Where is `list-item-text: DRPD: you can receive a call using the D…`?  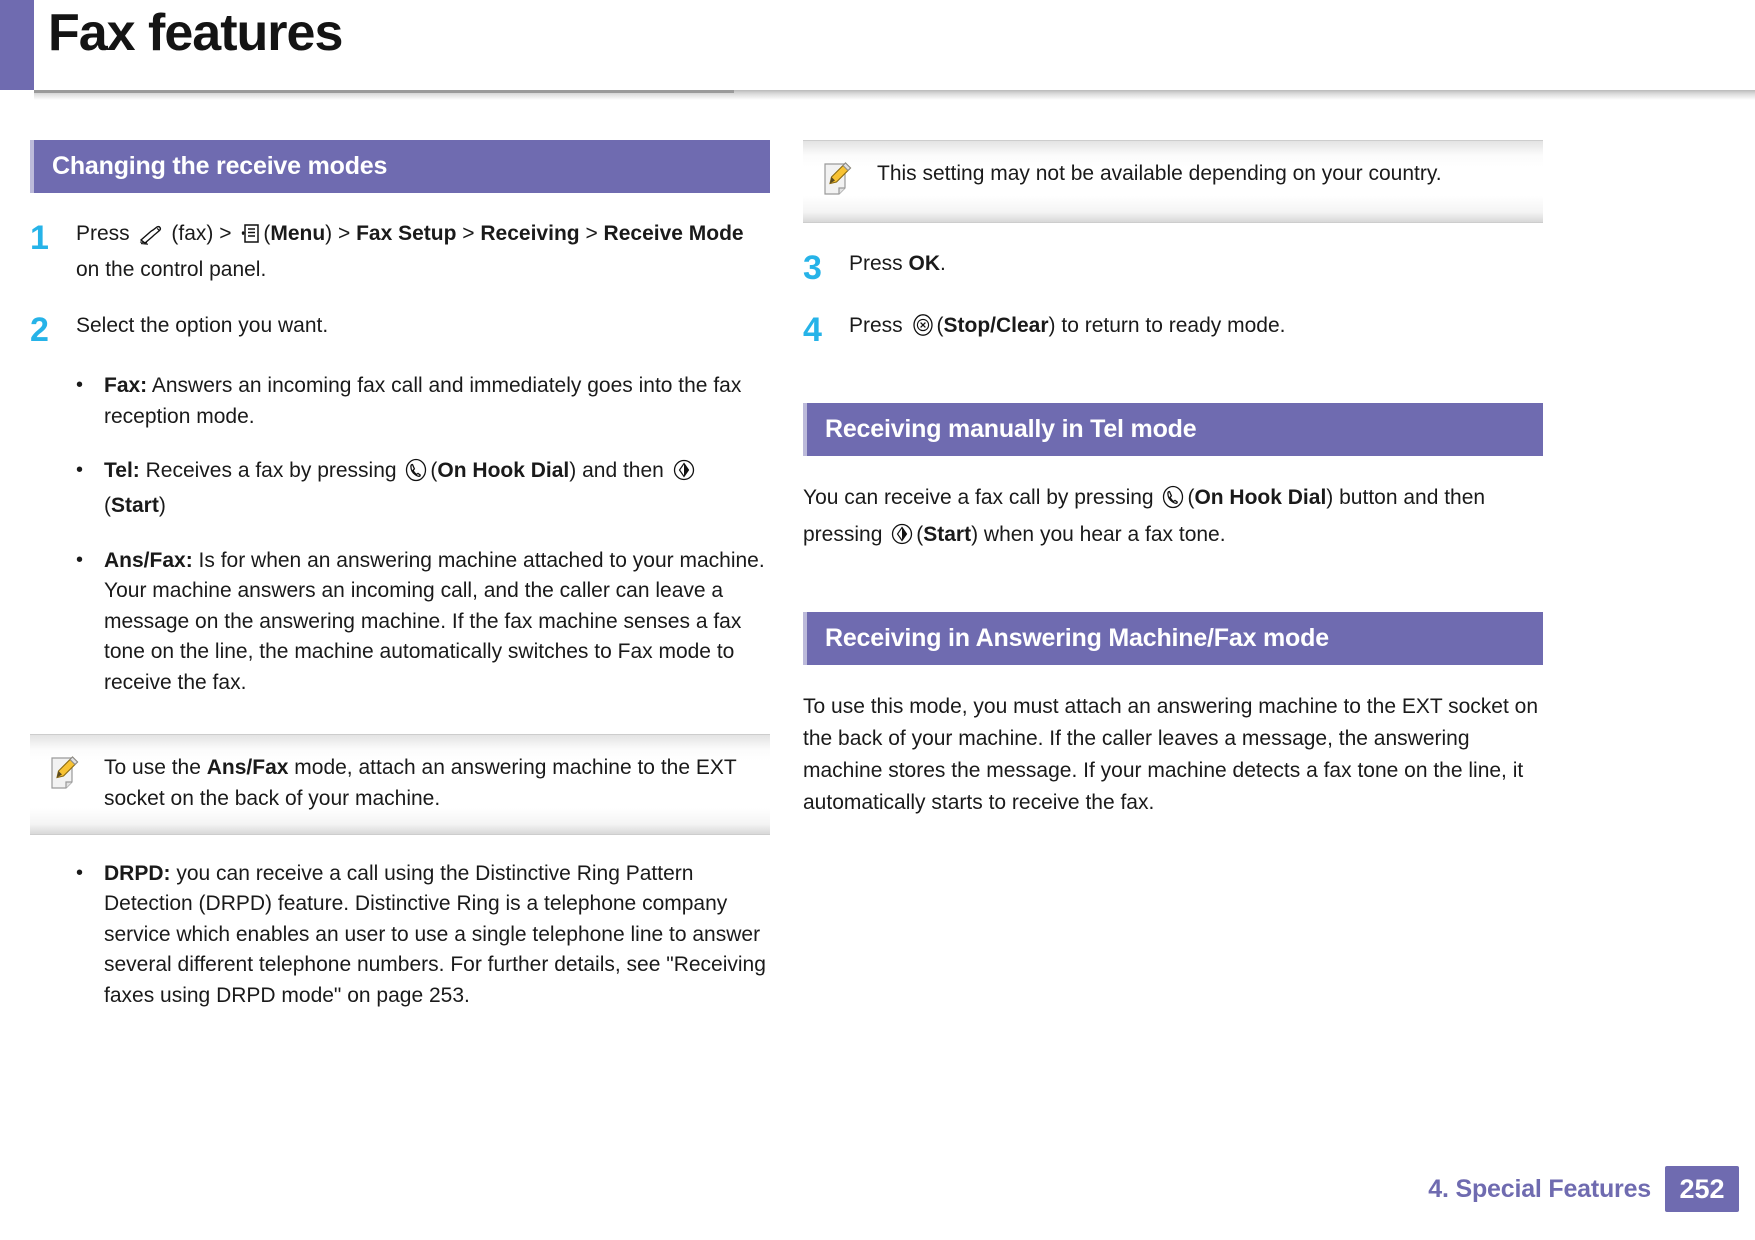 list-item-text: DRPD: you can receive a call using the D… is located at coordinates (437, 935).